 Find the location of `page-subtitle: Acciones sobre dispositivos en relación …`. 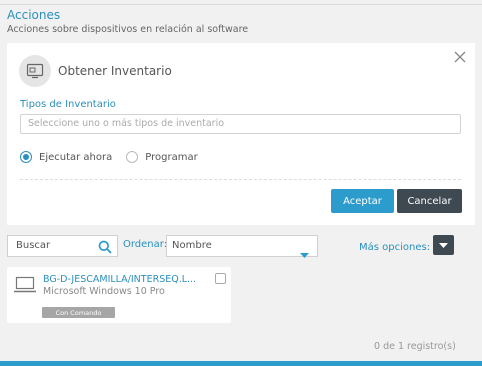

page-subtitle: Acciones sobre dispositivos en relación … is located at coordinates (128, 29).